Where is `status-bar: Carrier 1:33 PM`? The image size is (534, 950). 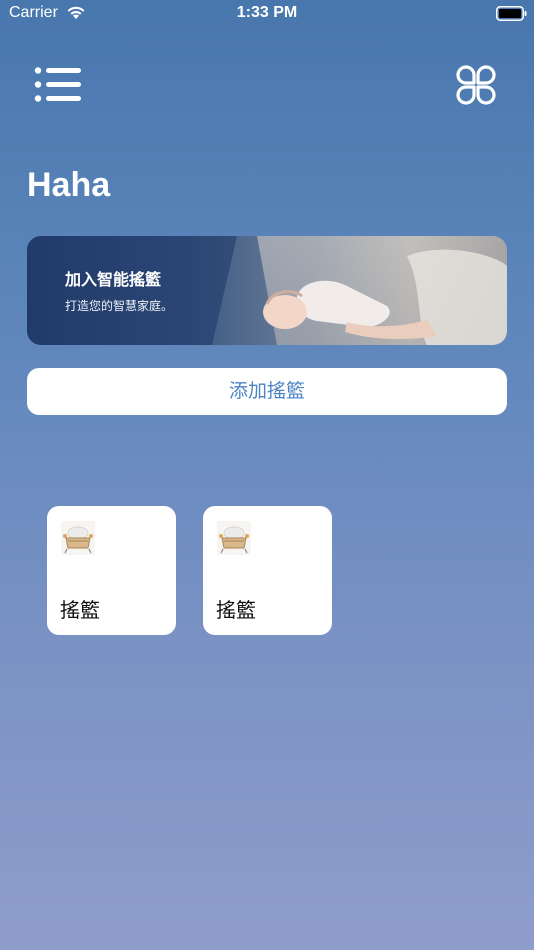
status-bar: Carrier 1:33 PM is located at coordinates (267, 14).